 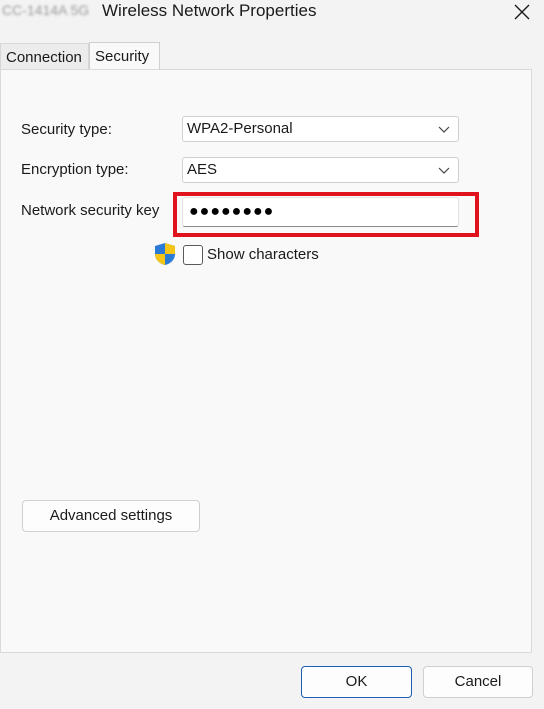 I want to click on encryption-type-label: Encryption type:, so click(x=75, y=169).